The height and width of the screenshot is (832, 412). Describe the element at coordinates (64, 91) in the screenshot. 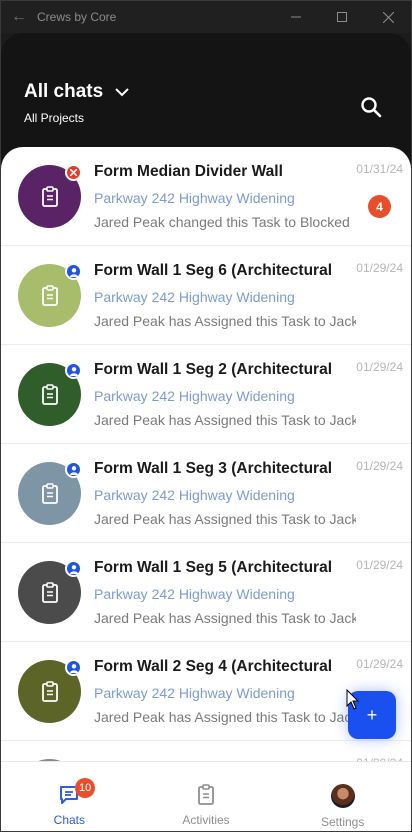

I see `page-title: All chats` at that location.